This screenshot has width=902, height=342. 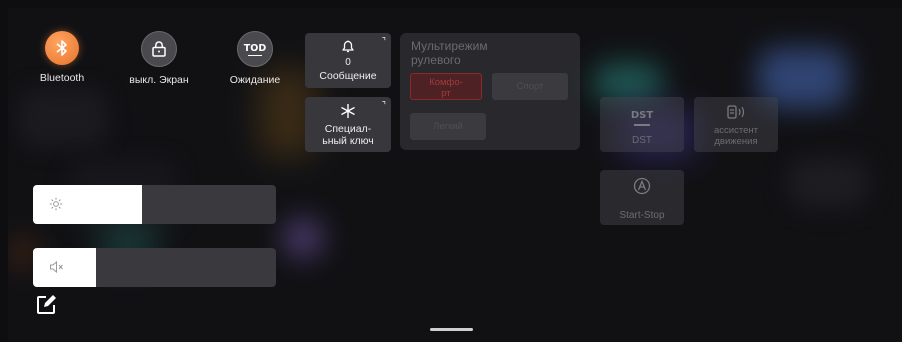 I want to click on driving-assist-icon, so click(x=736, y=114).